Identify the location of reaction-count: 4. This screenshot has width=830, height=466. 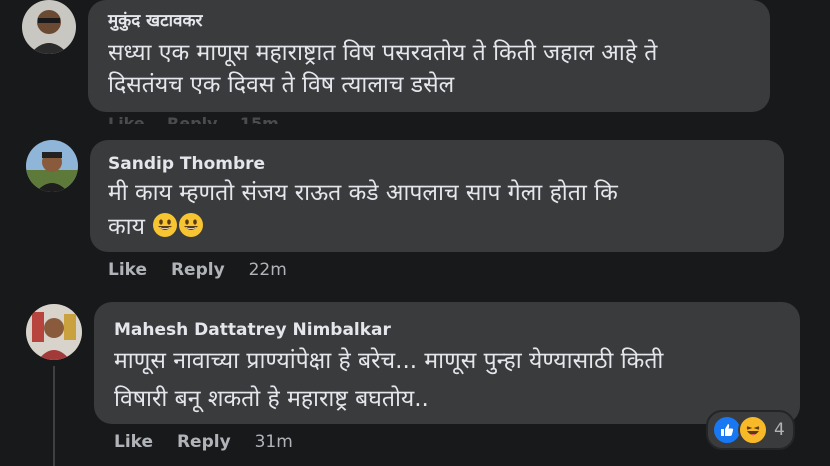
(779, 430).